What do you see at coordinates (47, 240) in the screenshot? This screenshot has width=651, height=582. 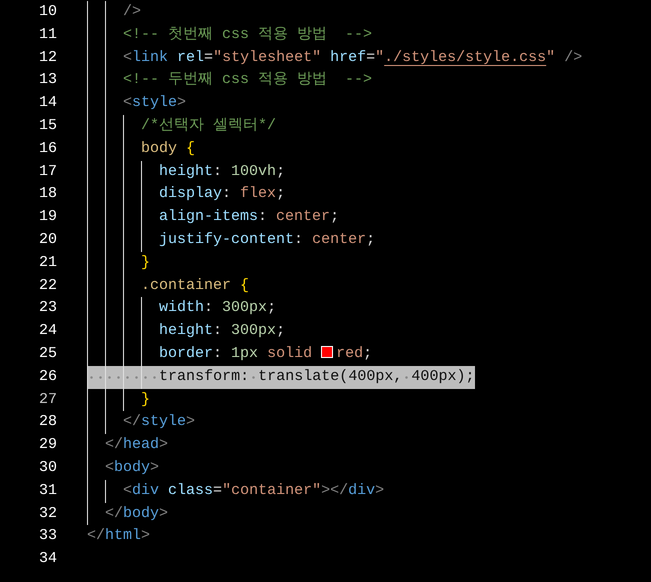 I see `line-number: 20` at bounding box center [47, 240].